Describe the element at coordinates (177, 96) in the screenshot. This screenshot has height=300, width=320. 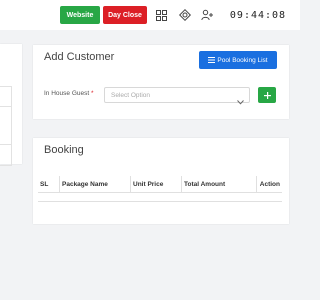
I see `in-house-guest-select: Select Option` at that location.